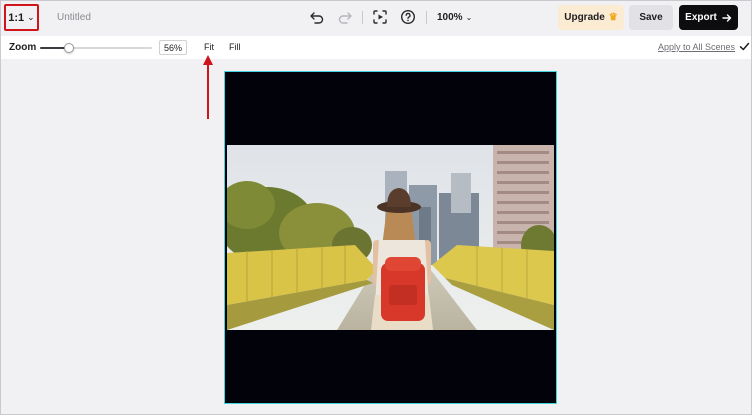 The width and height of the screenshot is (752, 415). I want to click on crown-icon: ♛, so click(613, 17).